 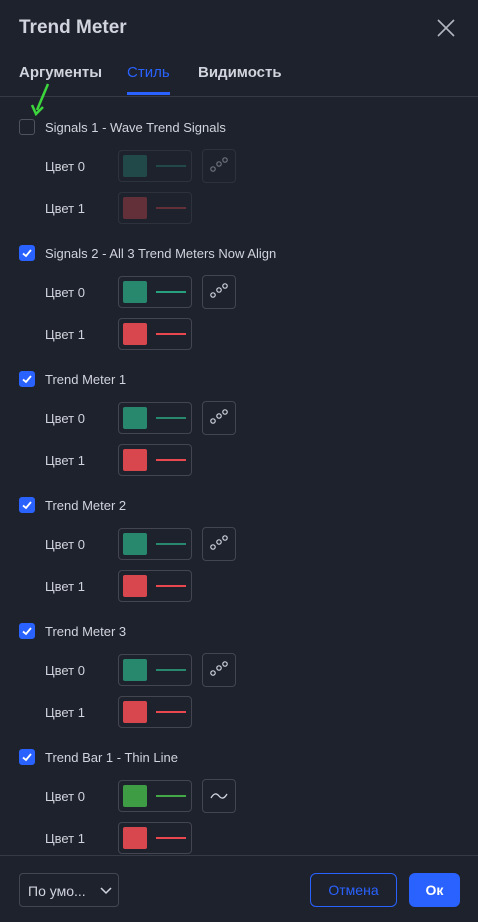 I want to click on ok-button: Ок, so click(x=434, y=890).